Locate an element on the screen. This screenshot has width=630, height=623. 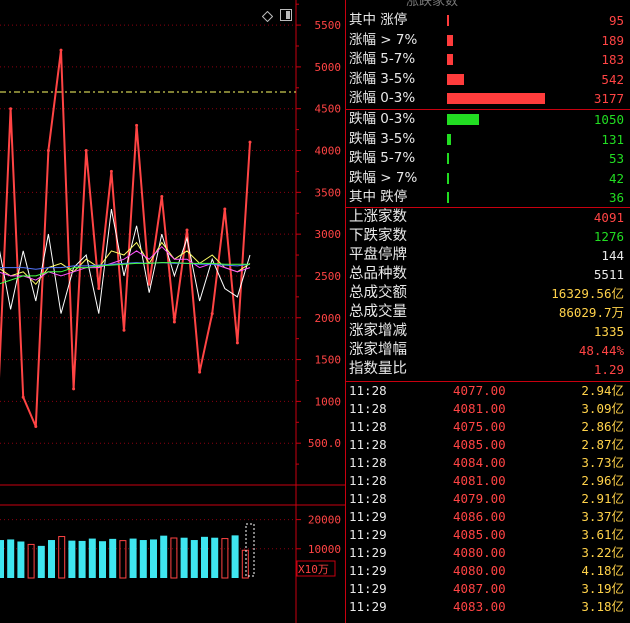
down_stats-value: 42 is located at coordinates (616, 178).